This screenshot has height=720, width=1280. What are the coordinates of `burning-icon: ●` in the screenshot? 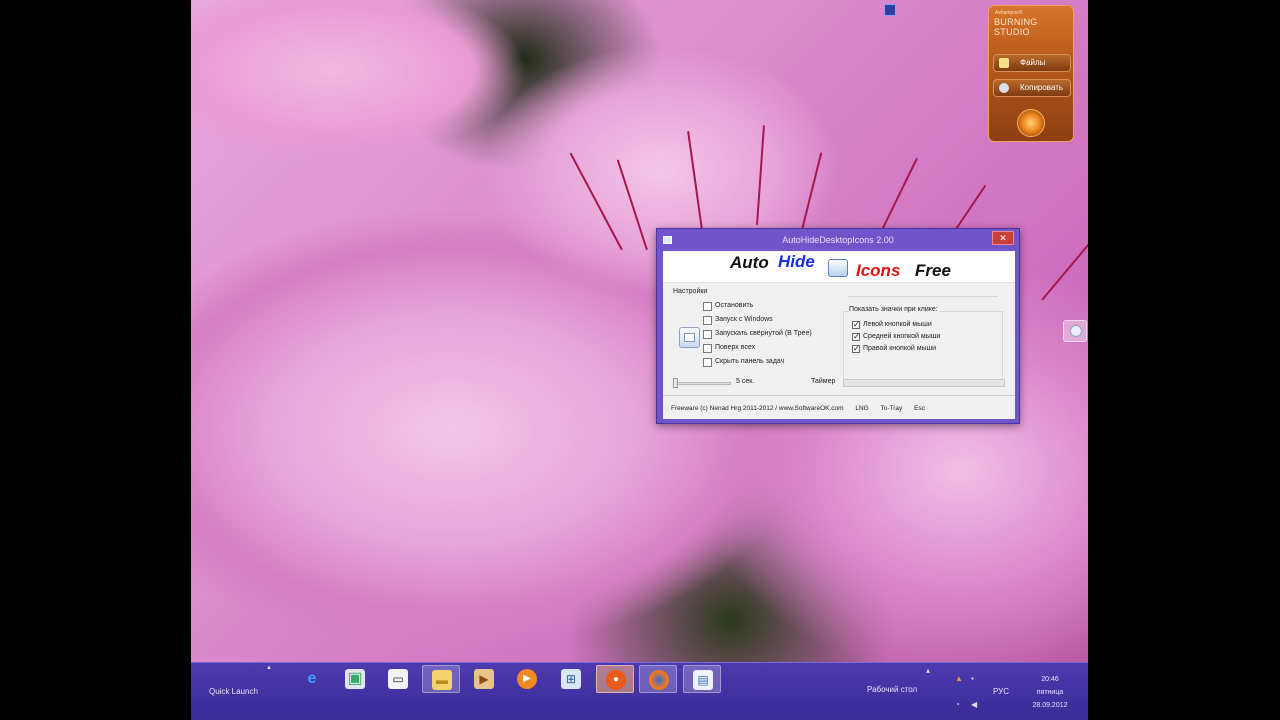 It's located at (615, 679).